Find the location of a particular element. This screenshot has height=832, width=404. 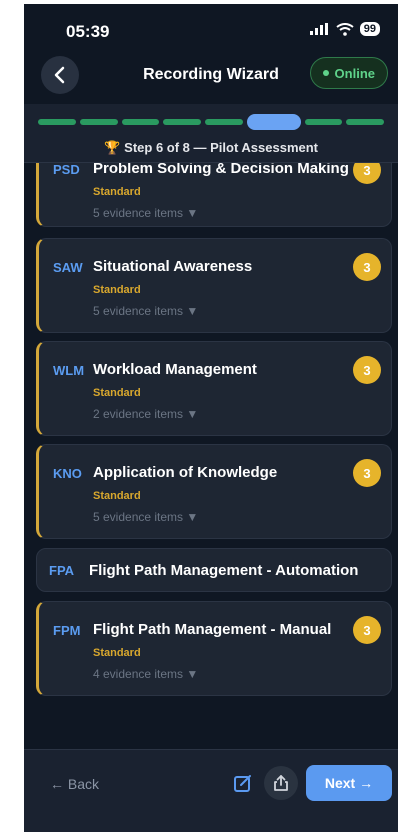

competency-name: Flight Path Management - Automation is located at coordinates (224, 570).